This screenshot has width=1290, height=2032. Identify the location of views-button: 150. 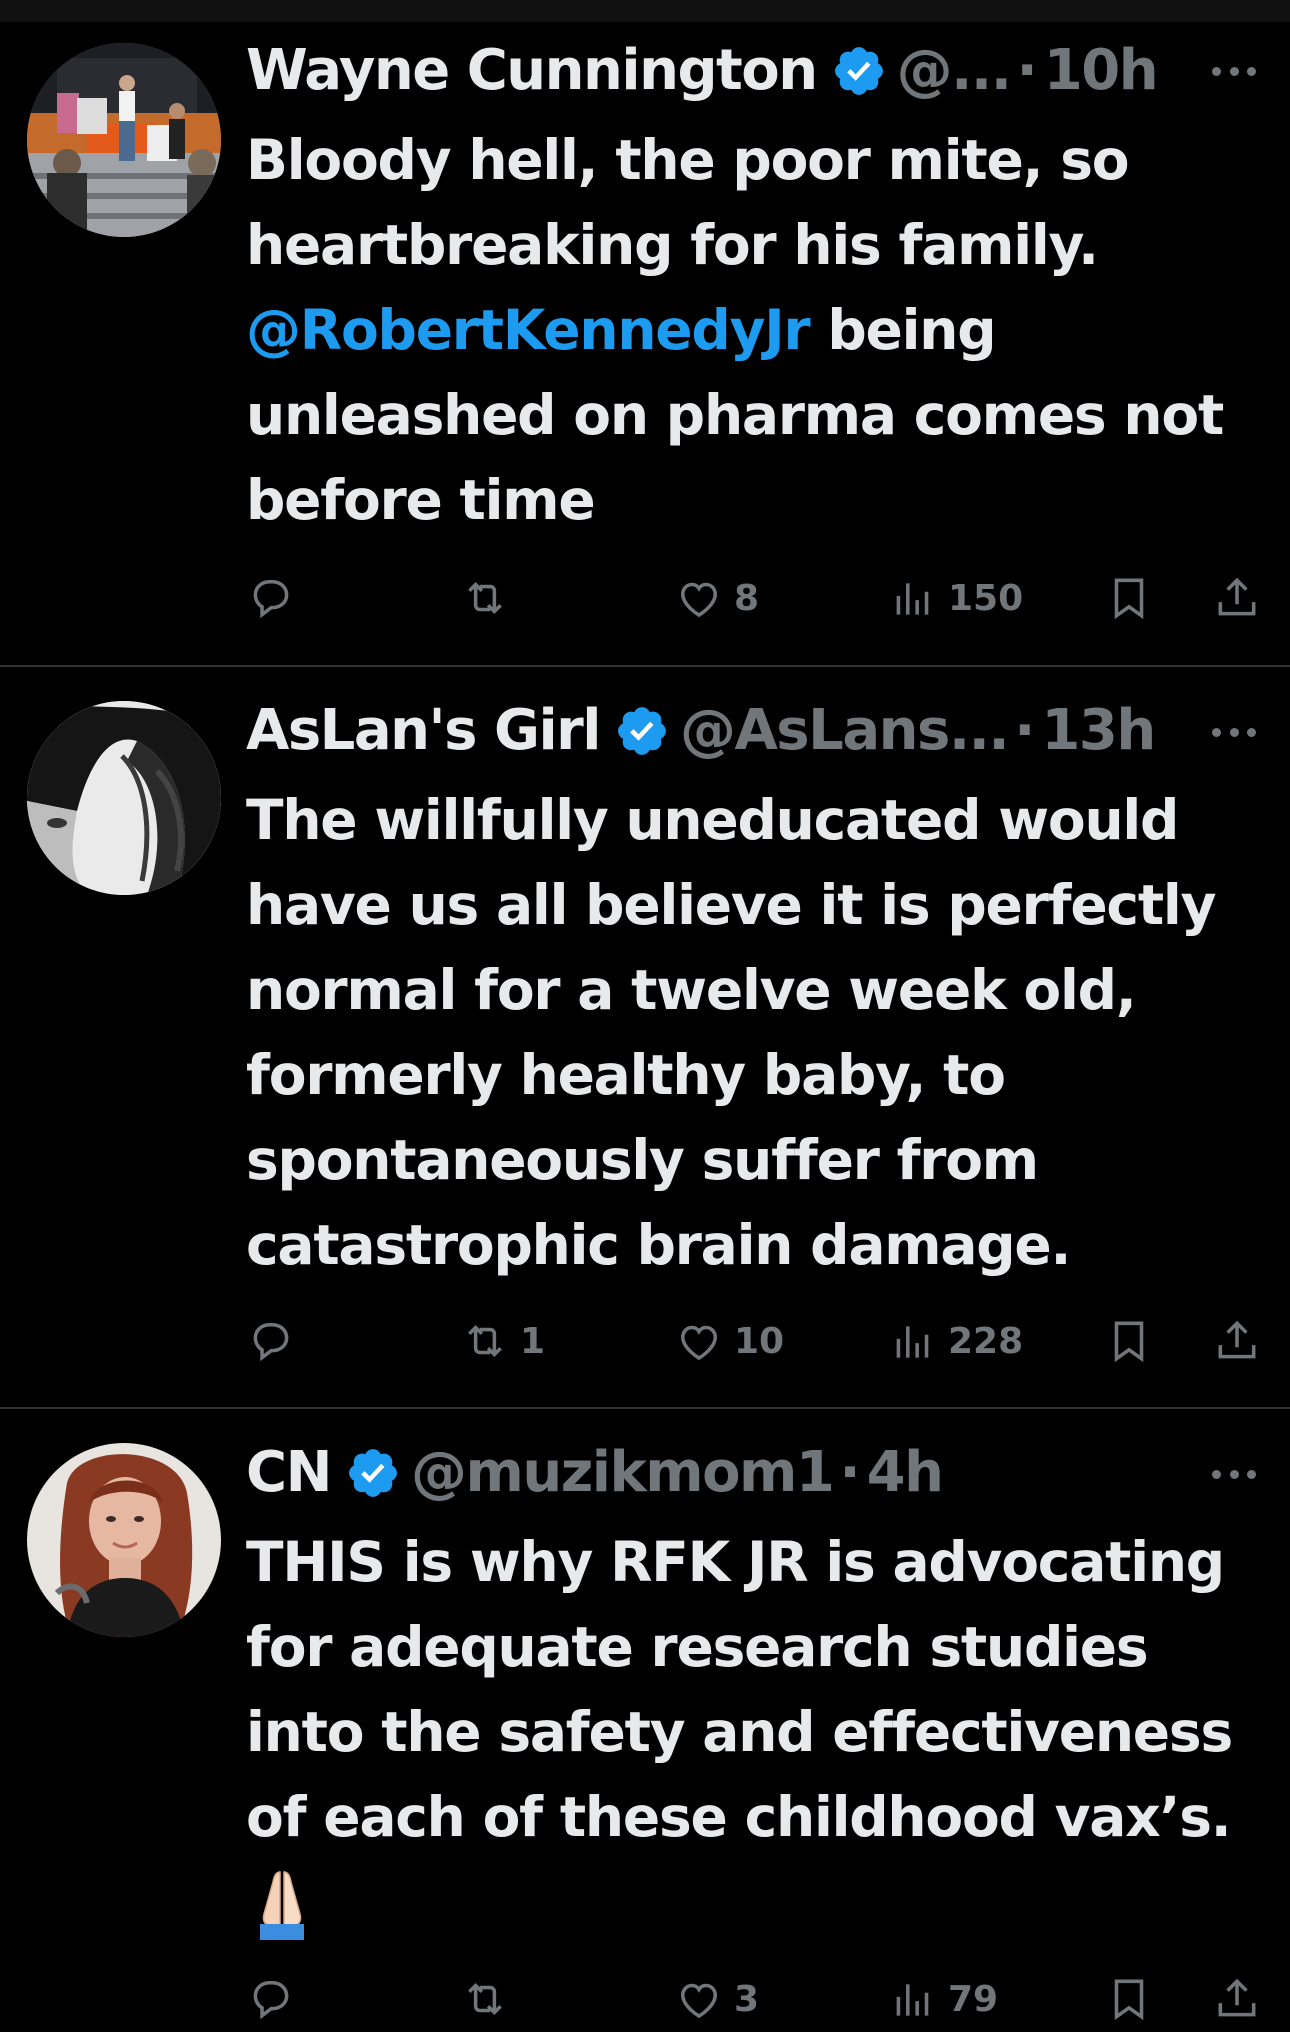
(955, 598).